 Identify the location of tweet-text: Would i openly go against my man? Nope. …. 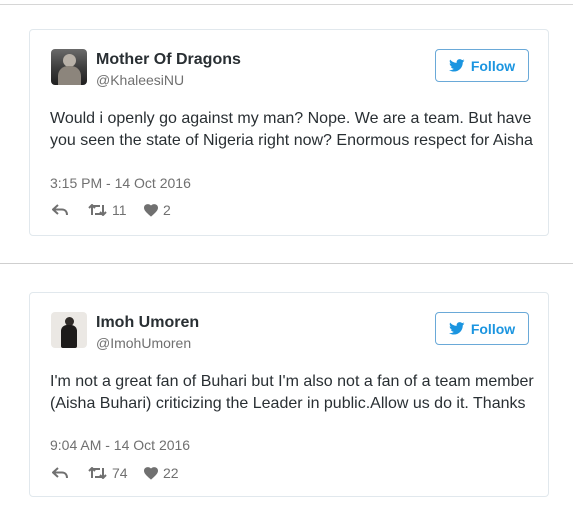
(291, 129).